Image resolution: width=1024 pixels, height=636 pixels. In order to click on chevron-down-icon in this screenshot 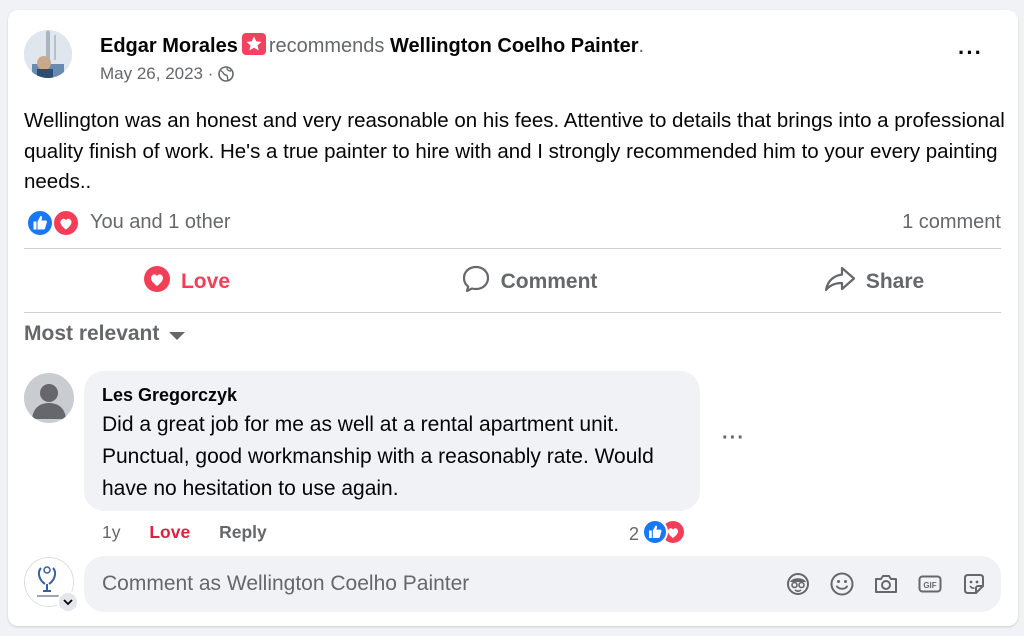, I will do `click(177, 335)`.